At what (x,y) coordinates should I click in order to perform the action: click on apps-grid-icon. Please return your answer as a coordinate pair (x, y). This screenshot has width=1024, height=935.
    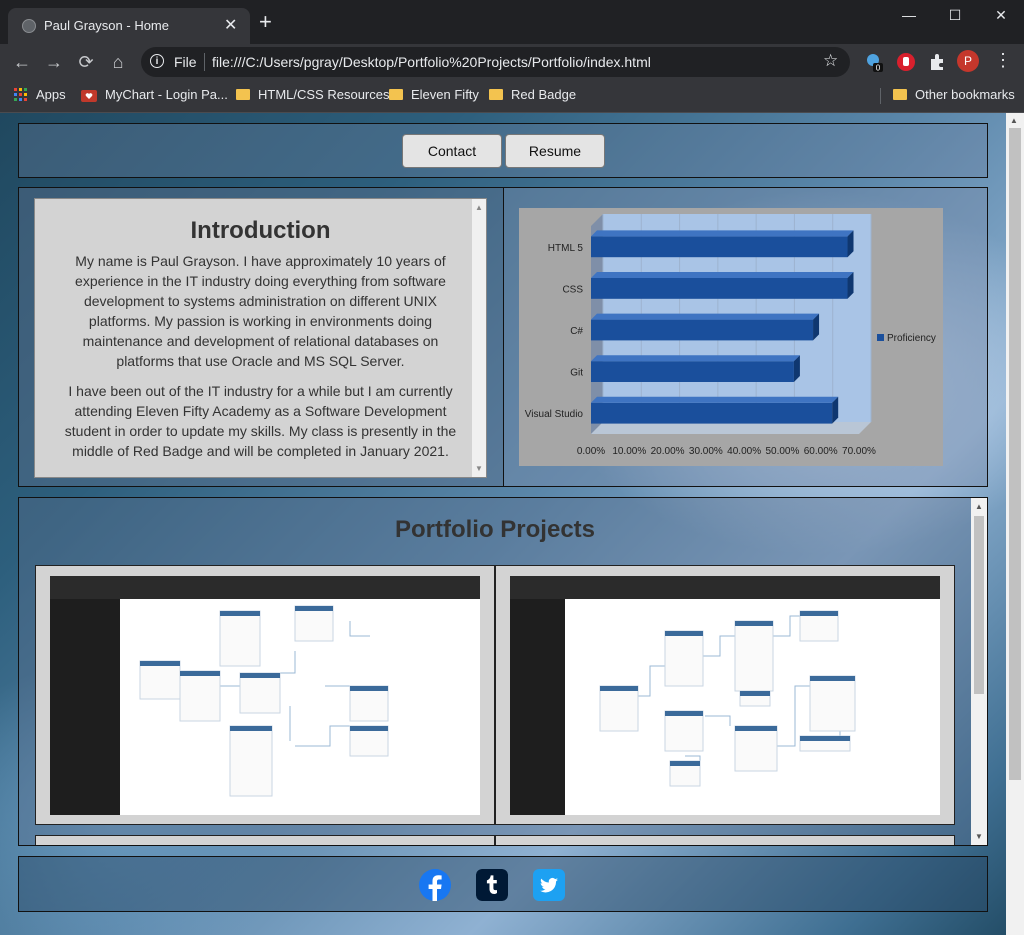
    Looking at the image, I should click on (20, 94).